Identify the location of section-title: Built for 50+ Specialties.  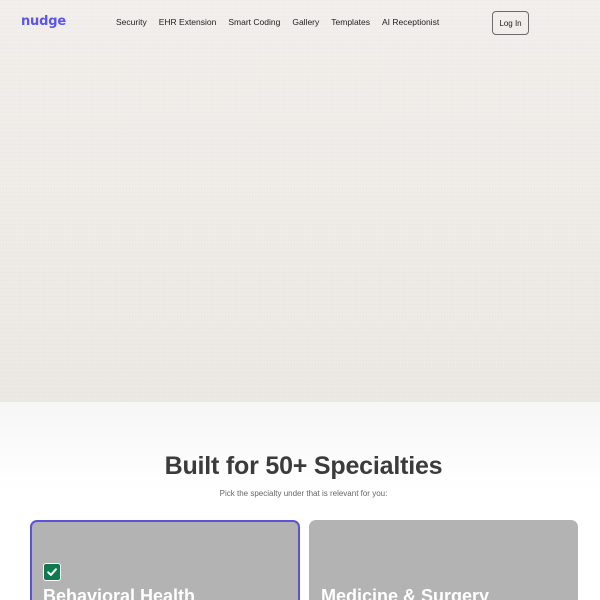
(303, 466).